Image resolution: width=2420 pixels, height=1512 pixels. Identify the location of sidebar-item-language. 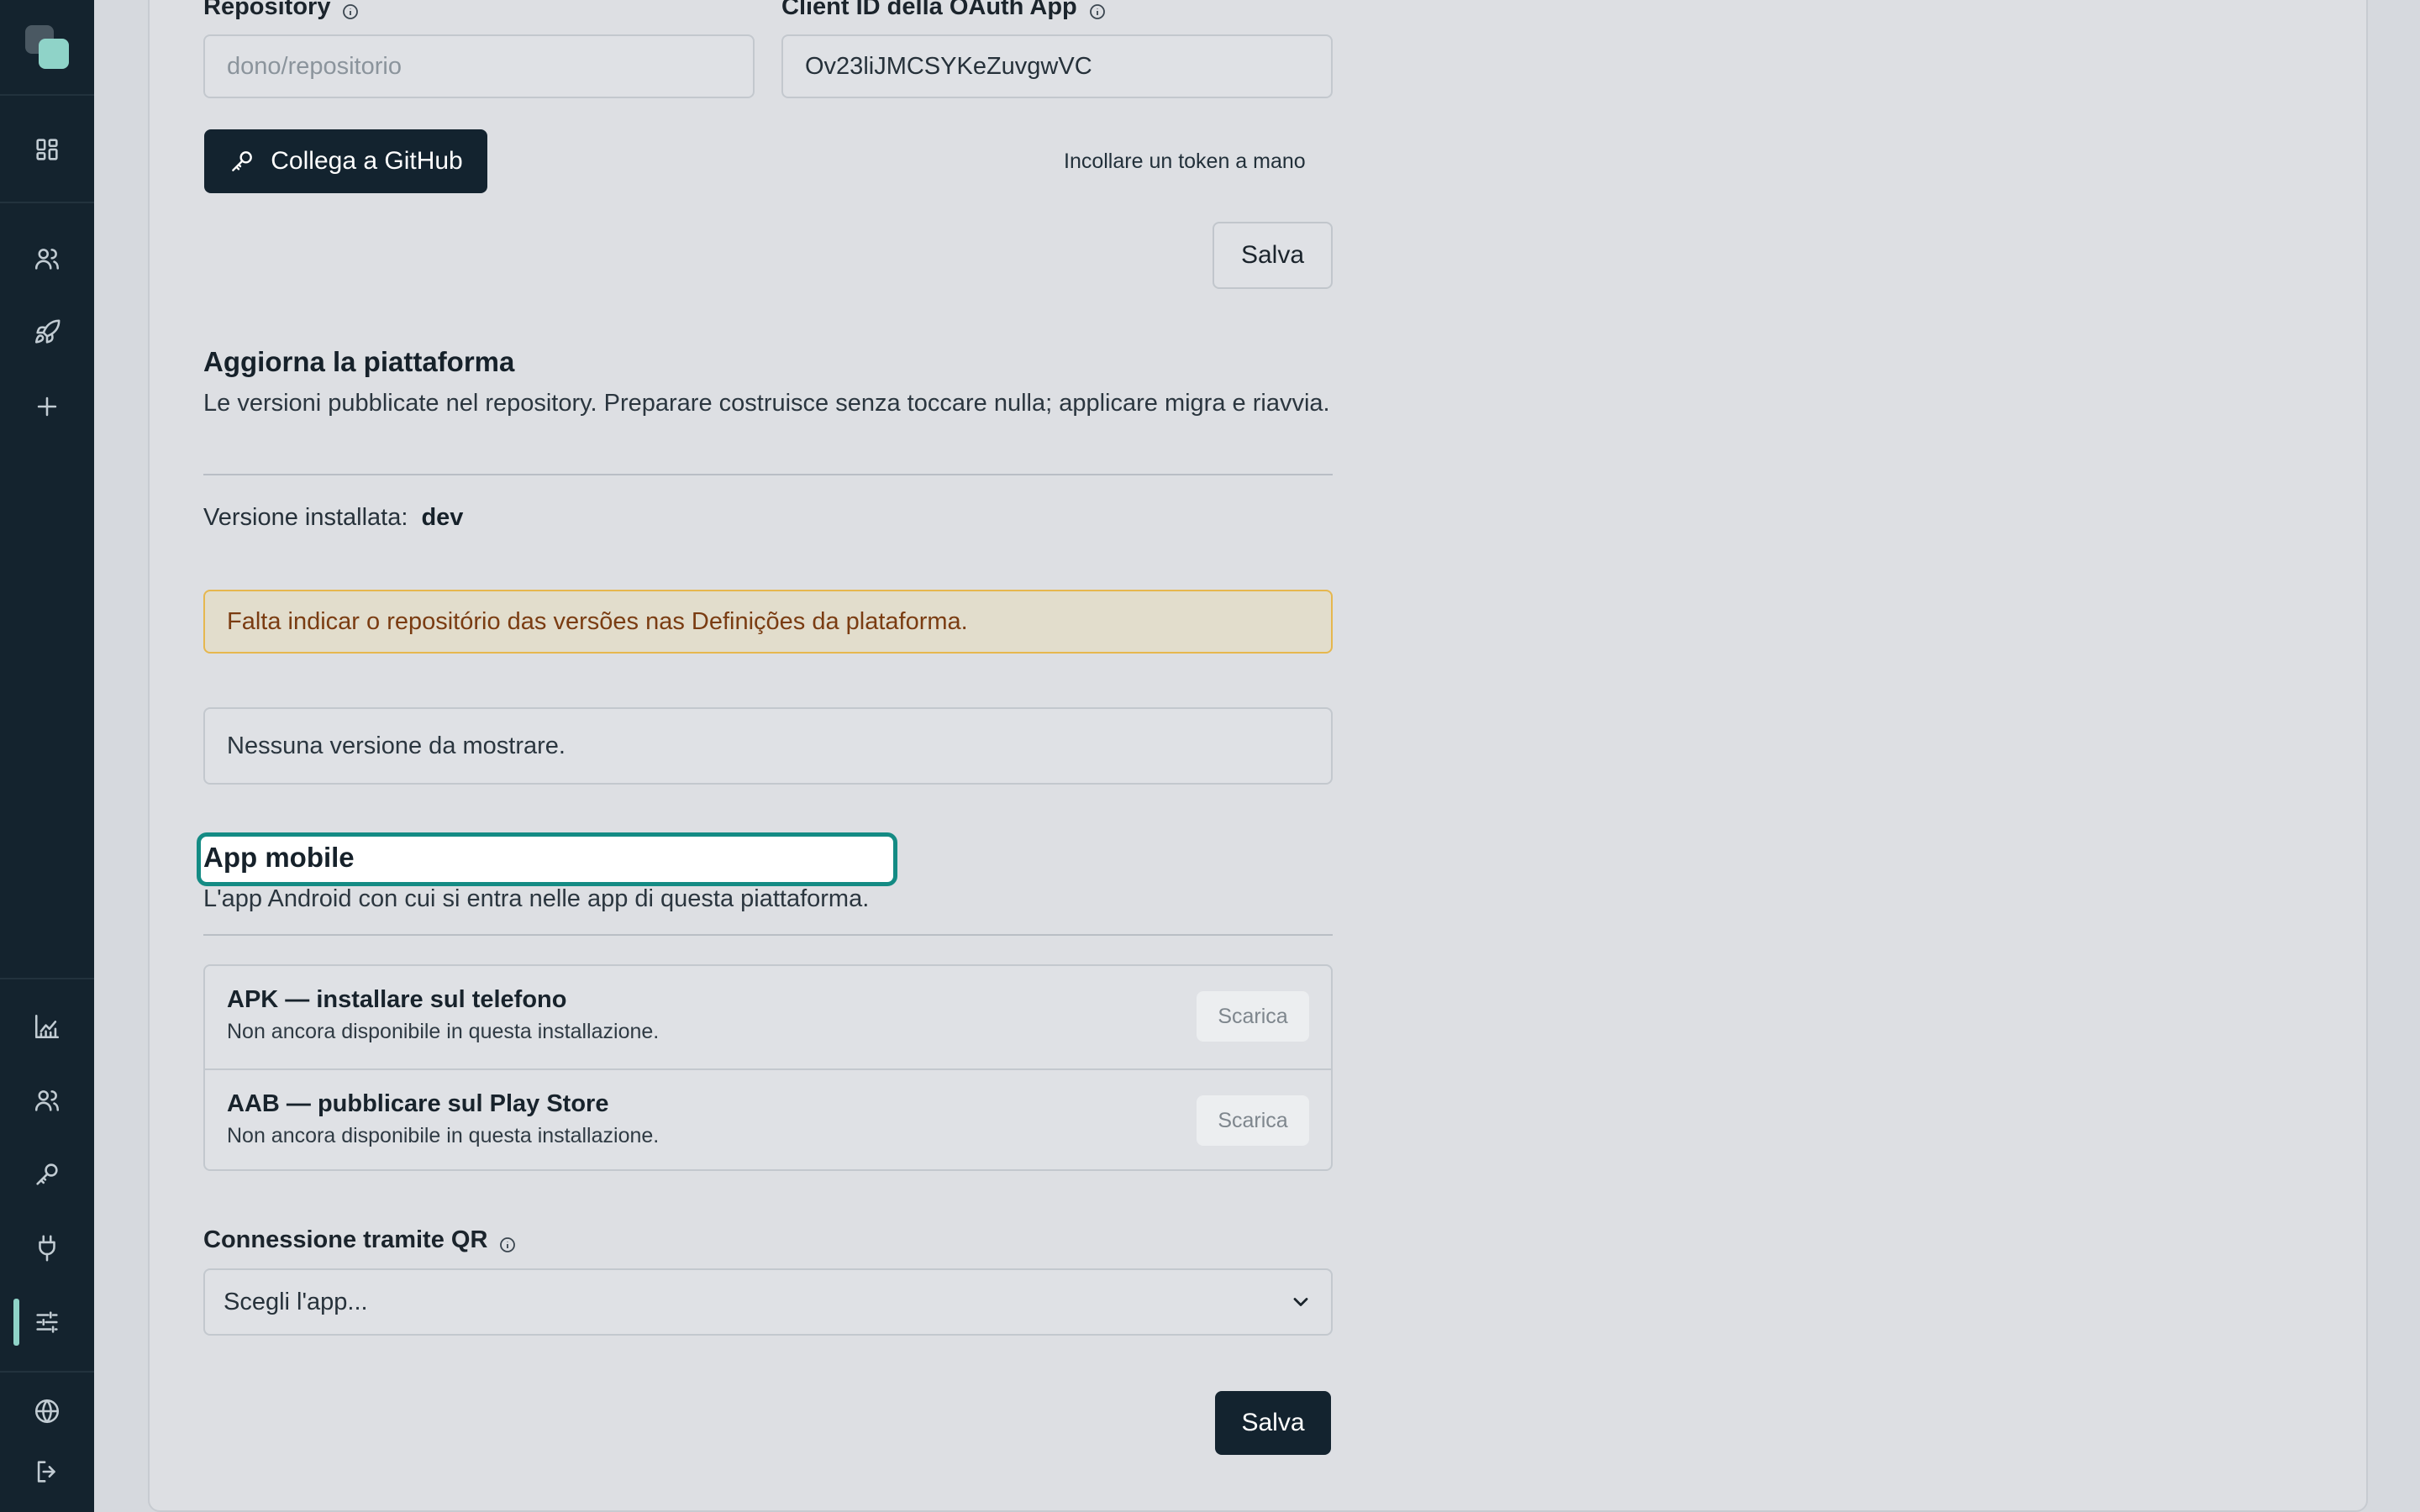
(47, 1411).